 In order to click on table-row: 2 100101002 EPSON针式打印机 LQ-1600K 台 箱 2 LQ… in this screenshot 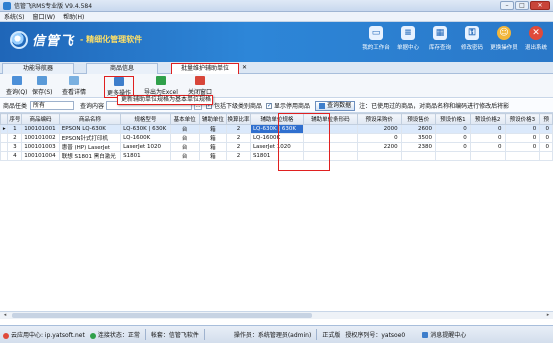, I will do `click(276, 138)`.